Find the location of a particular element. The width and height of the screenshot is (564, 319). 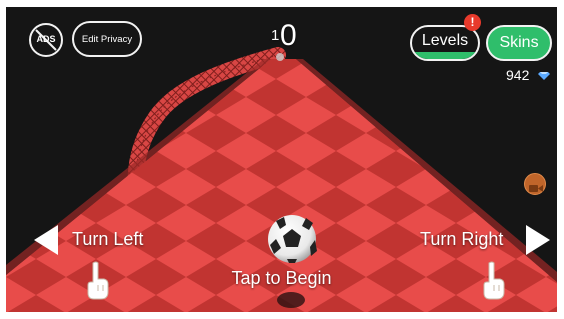

right-triangle-icon is located at coordinates (538, 240).